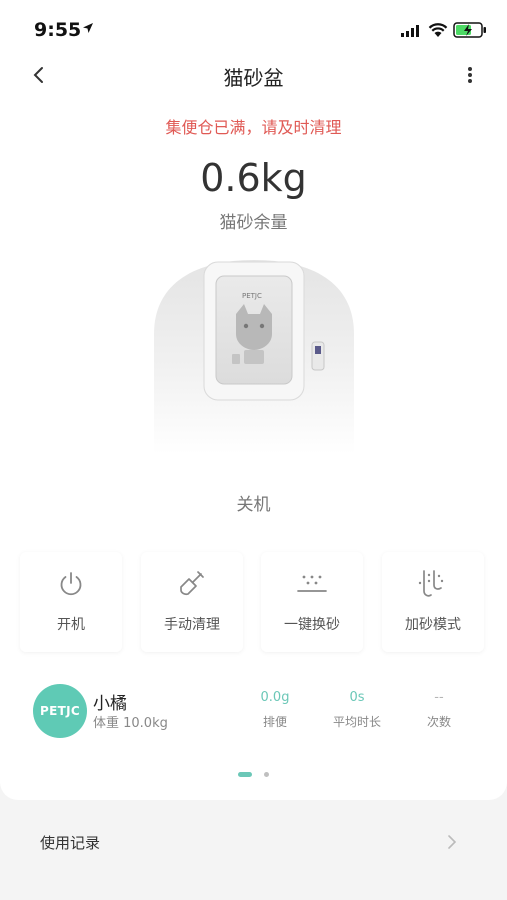 The height and width of the screenshot is (900, 507). What do you see at coordinates (245, 774) in the screenshot?
I see `page-dot-active` at bounding box center [245, 774].